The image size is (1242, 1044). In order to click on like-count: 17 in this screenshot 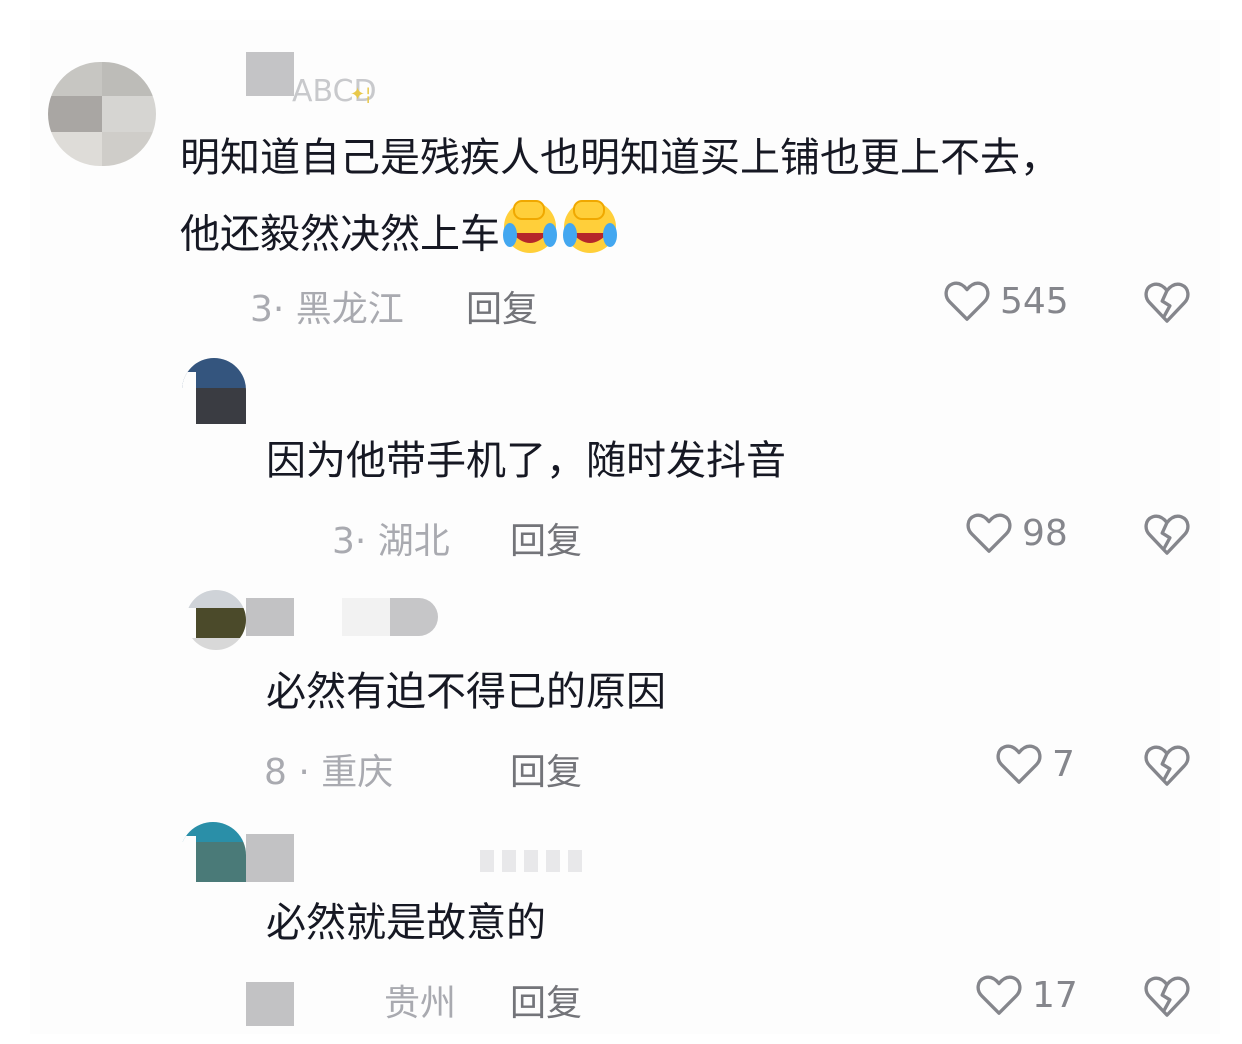, I will do `click(1055, 995)`.